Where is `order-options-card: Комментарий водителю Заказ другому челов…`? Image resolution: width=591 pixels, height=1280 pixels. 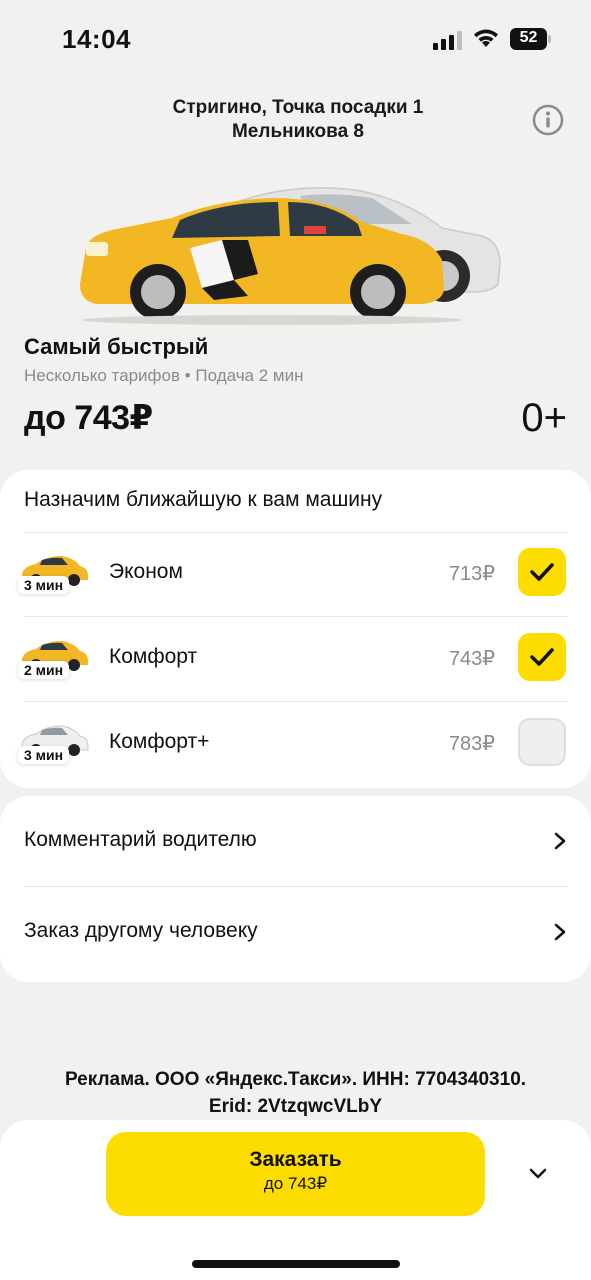 order-options-card: Комментарий водителю Заказ другому челов… is located at coordinates (295, 889).